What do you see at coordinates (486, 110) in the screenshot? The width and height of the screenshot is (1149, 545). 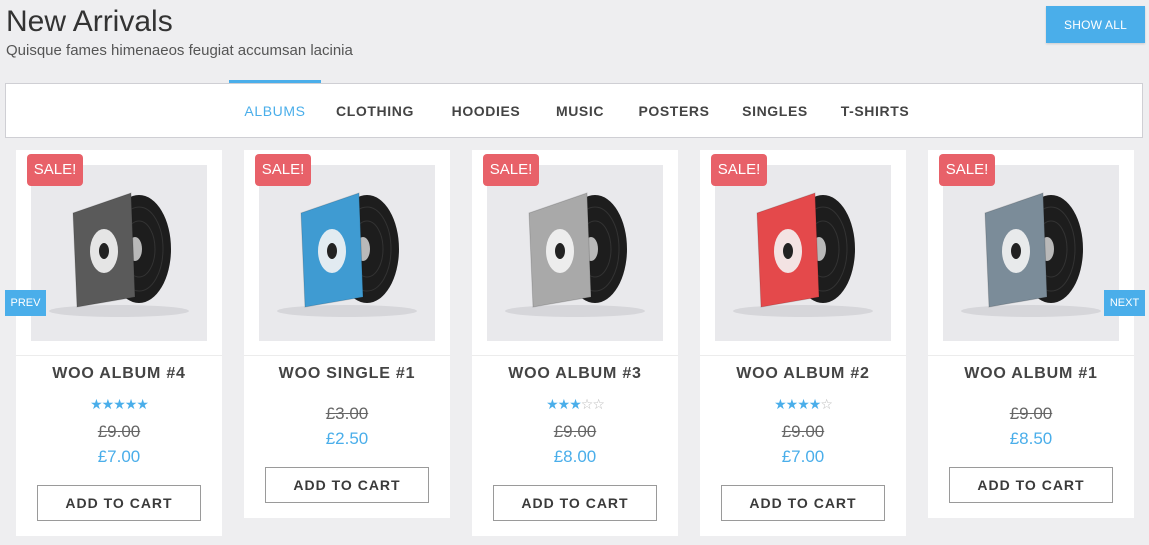 I see `tab-hoodies: HOODIES` at bounding box center [486, 110].